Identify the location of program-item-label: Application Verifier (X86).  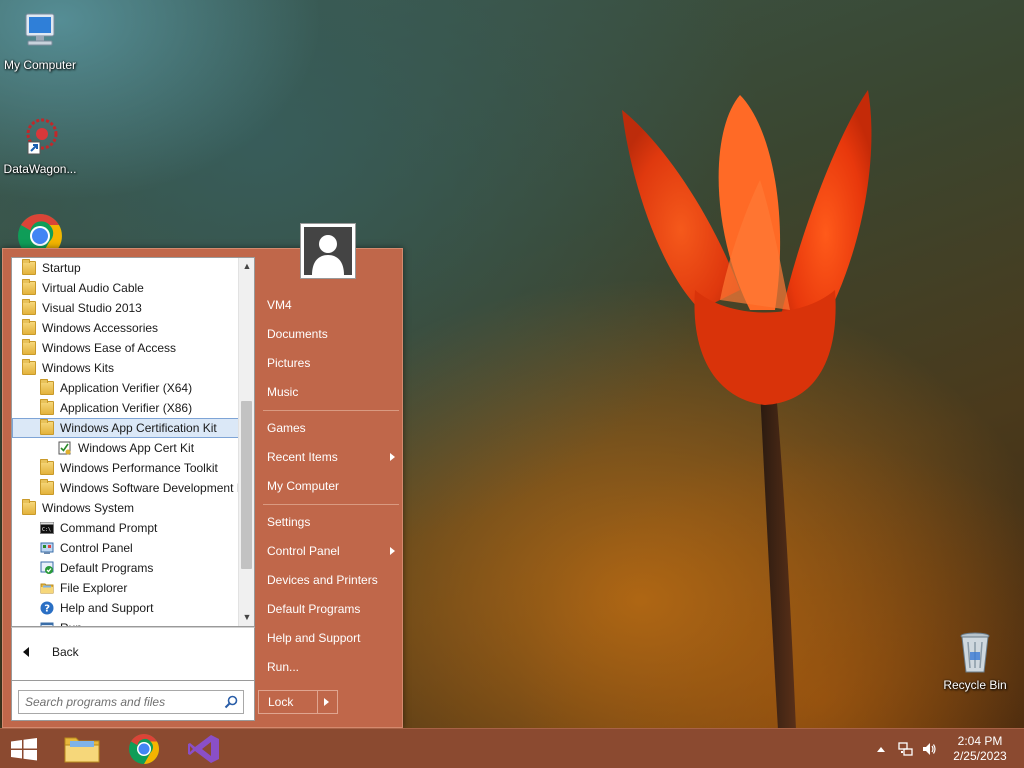
(126, 408).